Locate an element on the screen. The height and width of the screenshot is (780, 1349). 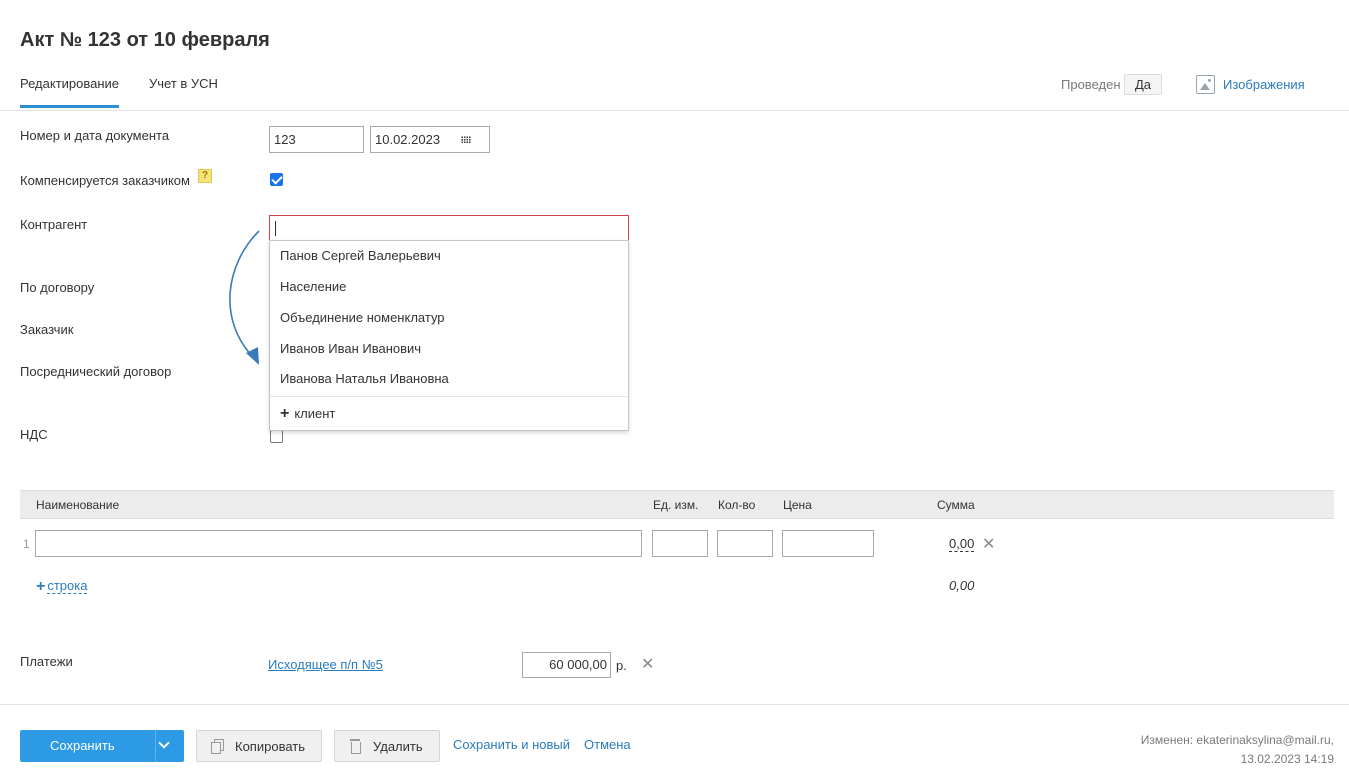
trash-icon is located at coordinates (355, 746).